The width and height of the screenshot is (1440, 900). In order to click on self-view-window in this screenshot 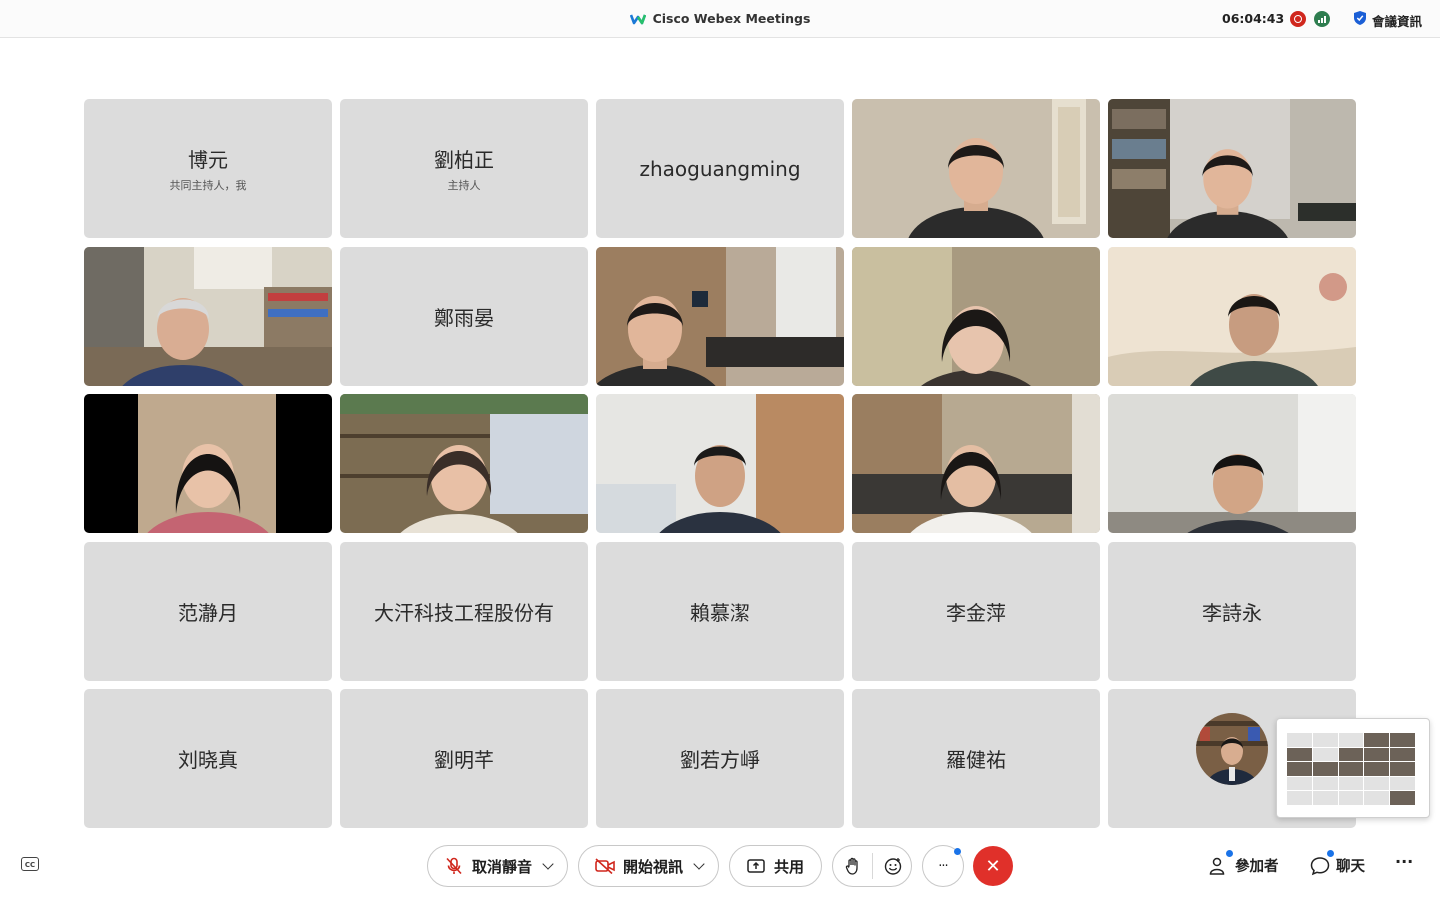, I will do `click(1353, 768)`.